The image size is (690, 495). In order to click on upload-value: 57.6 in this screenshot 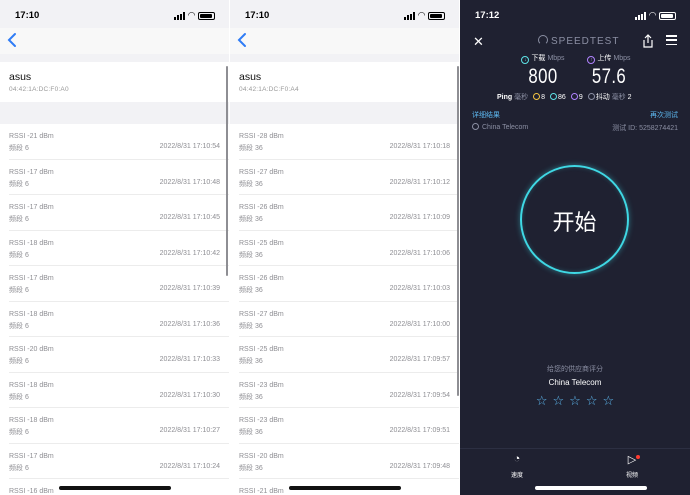, I will do `click(609, 76)`.